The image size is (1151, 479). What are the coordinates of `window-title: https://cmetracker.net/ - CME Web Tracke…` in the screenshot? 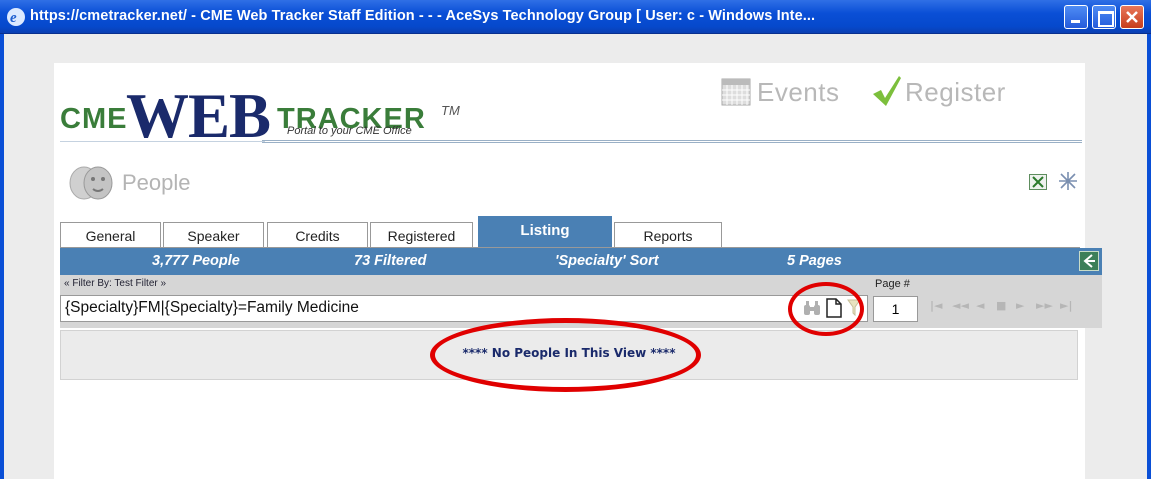 It's located at (423, 16).